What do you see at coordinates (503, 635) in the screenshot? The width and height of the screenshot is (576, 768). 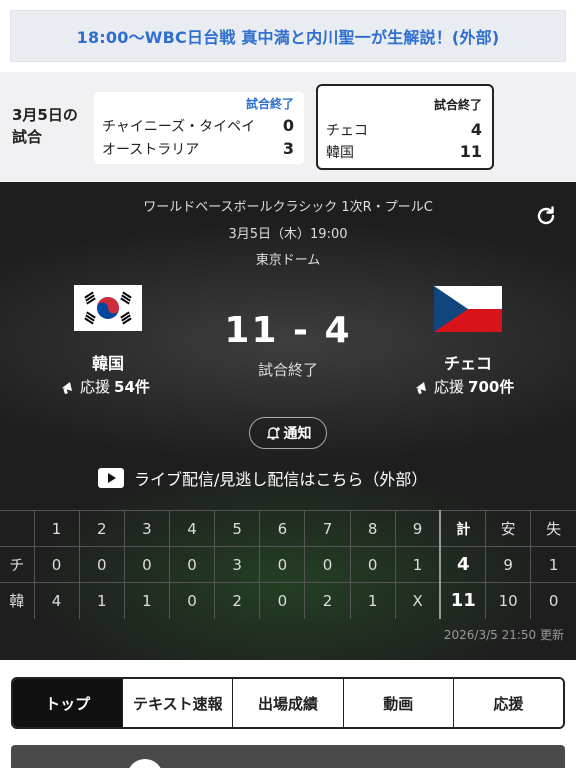 I see `updated-timestamp: 2026/3/5 21:50 更新` at bounding box center [503, 635].